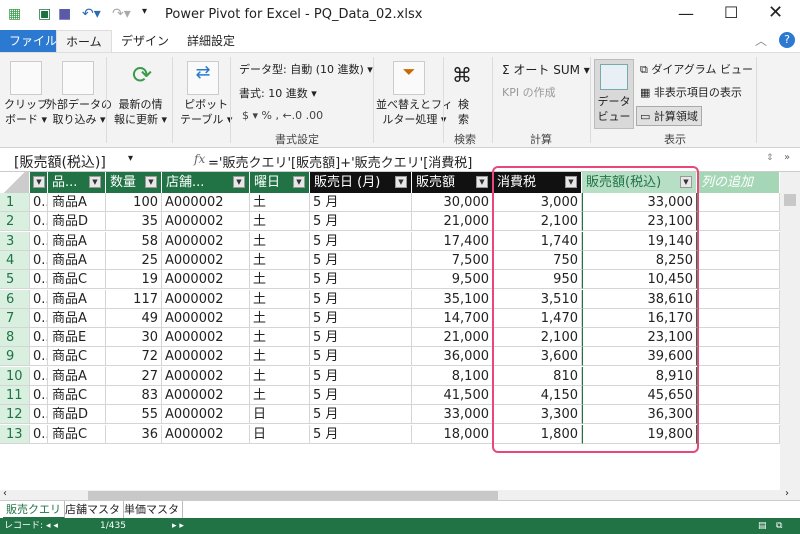  Describe the element at coordinates (691, 92) in the screenshot. I see `show-hidden-button: ▦ 非表示項目の表示` at that location.